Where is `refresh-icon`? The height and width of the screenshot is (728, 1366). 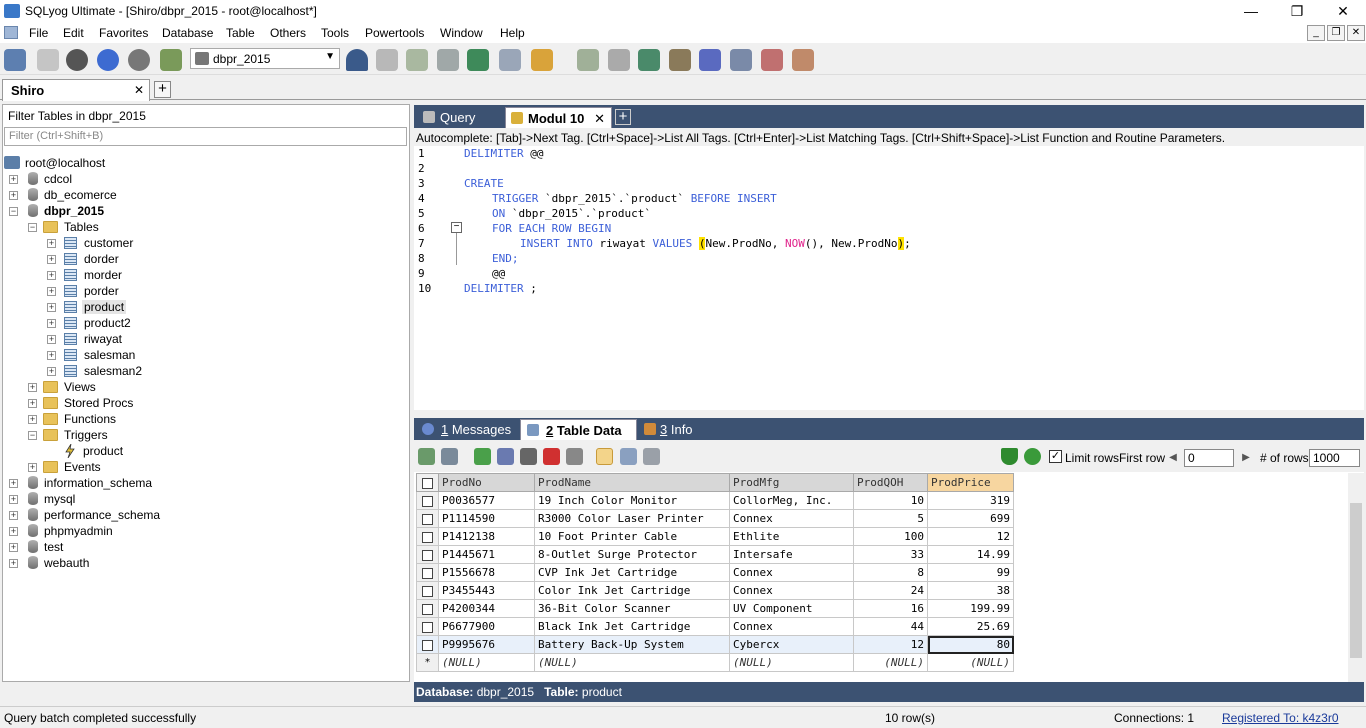 refresh-icon is located at coordinates (1032, 456).